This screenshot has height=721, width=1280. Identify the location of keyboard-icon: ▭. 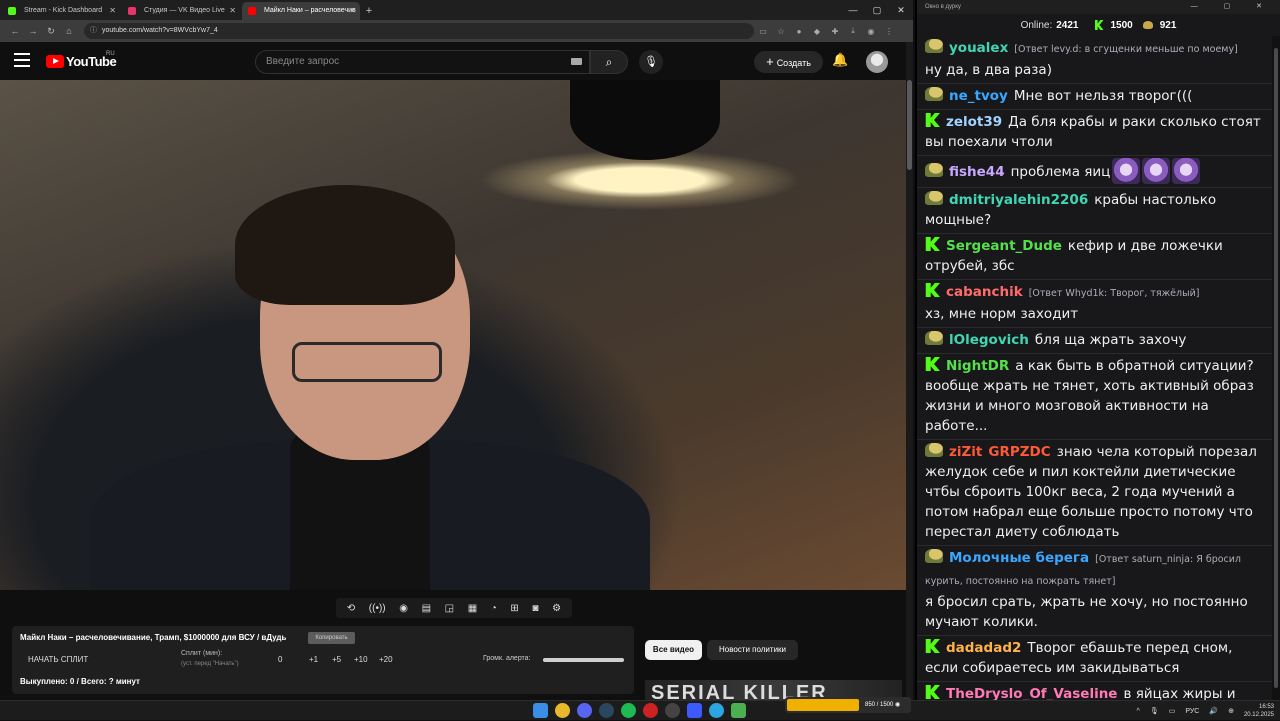
(1172, 711).